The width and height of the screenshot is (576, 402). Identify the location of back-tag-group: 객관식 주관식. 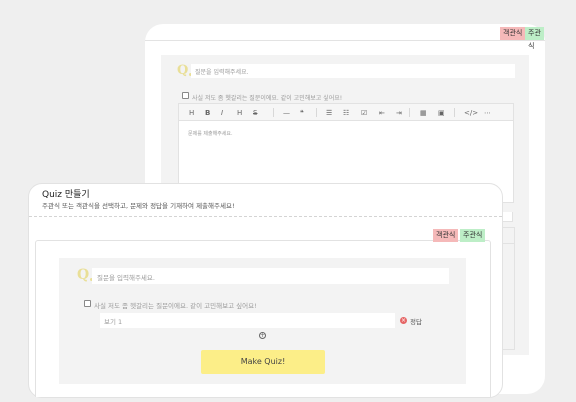
(522, 38).